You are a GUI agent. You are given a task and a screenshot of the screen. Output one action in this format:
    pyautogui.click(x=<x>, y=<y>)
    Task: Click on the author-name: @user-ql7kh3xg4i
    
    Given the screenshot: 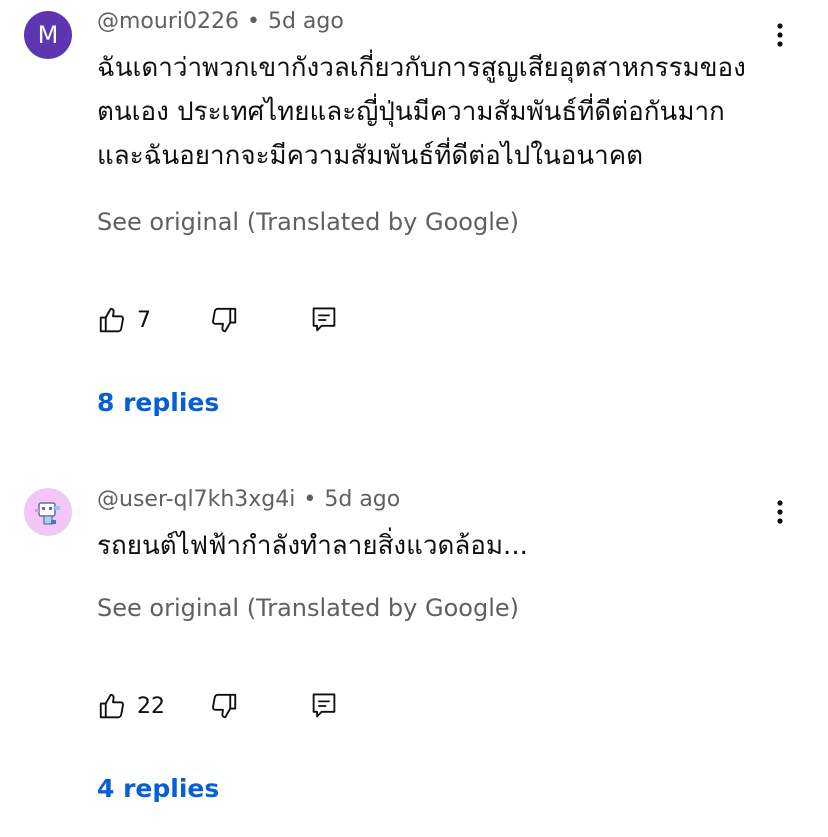 What is the action you would take?
    pyautogui.click(x=196, y=499)
    